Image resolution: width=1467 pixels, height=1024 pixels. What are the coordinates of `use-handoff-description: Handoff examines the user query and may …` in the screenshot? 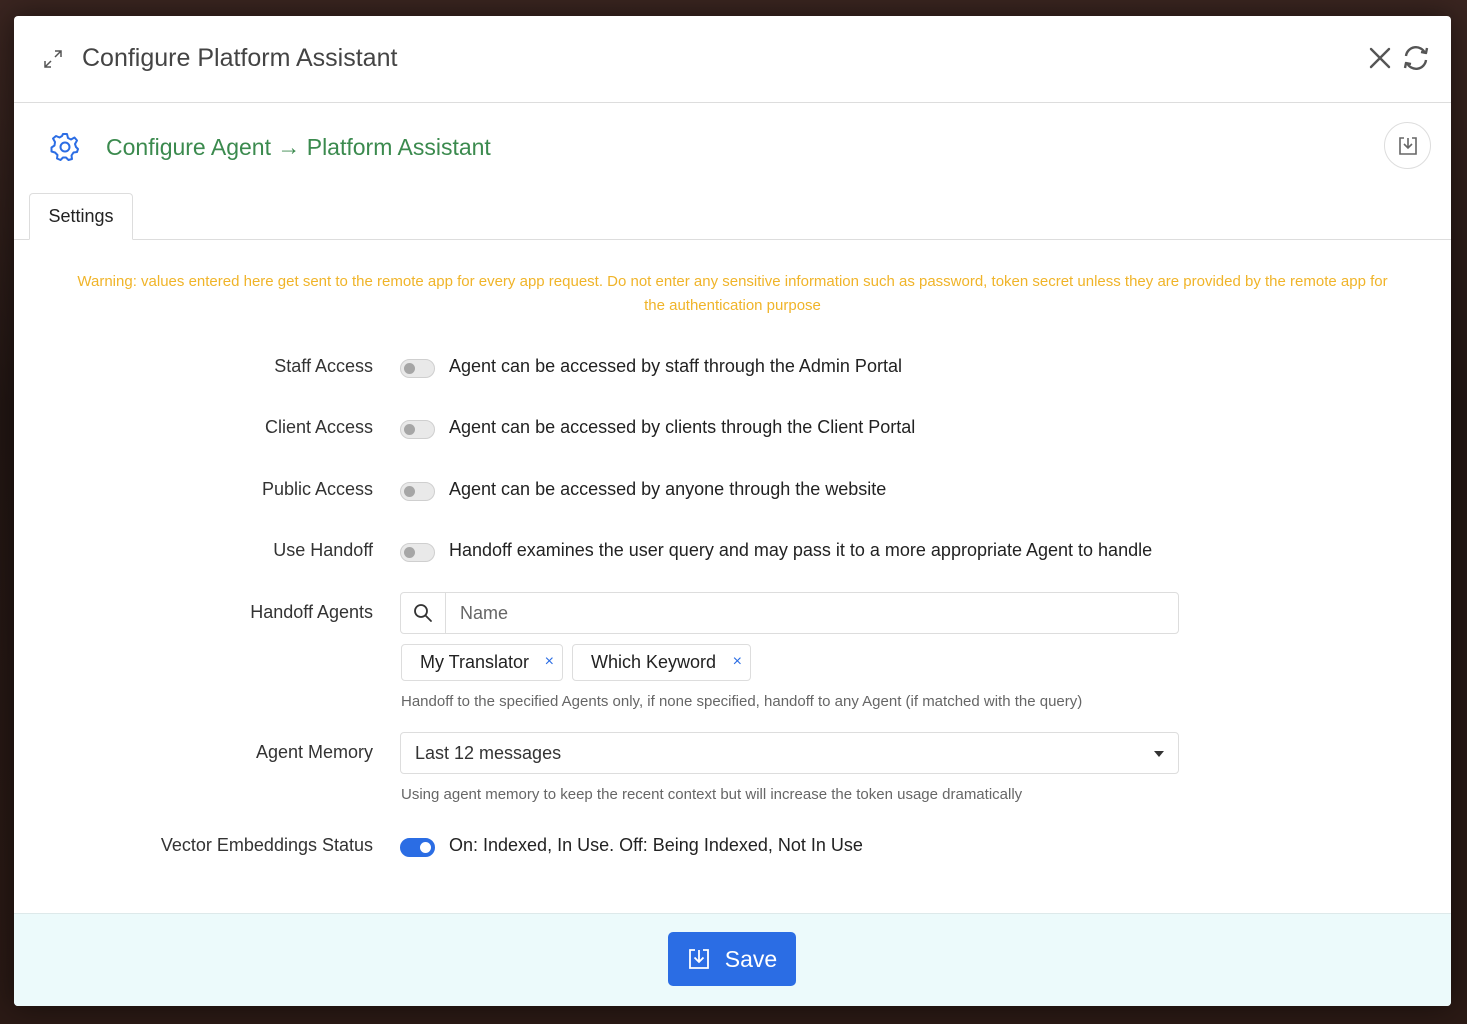 It's located at (801, 550).